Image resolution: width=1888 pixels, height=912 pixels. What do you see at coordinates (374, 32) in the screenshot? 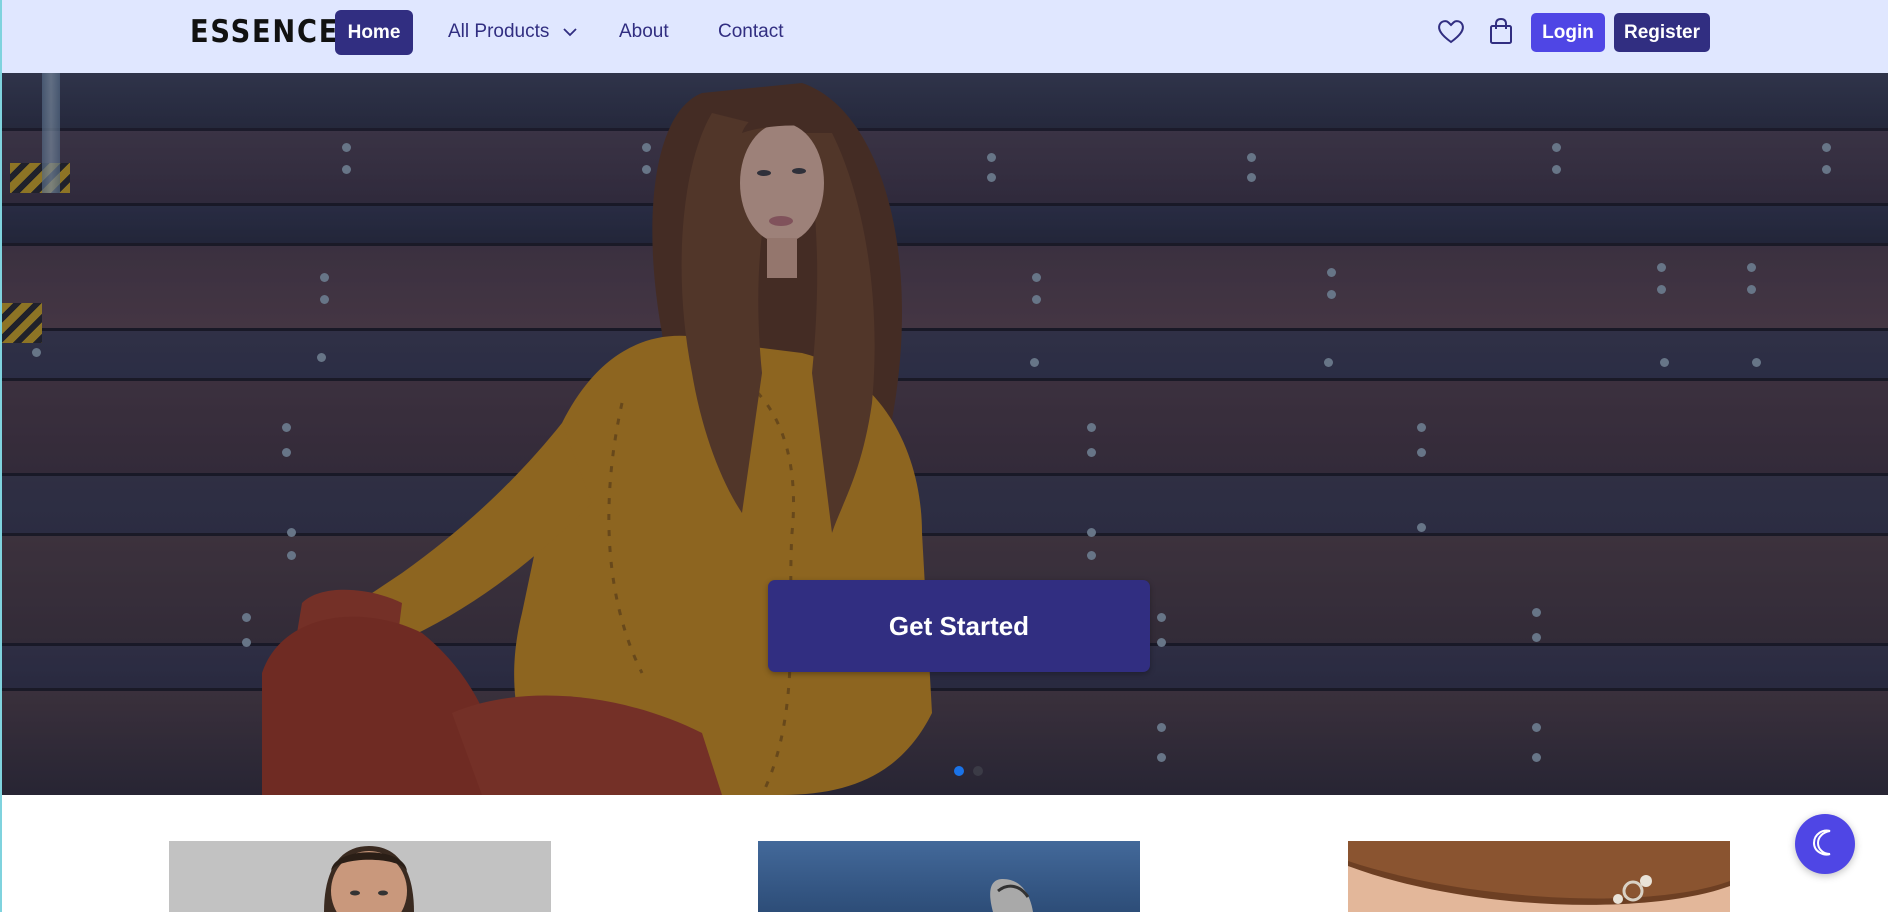
I see `nav-home-link: Home` at bounding box center [374, 32].